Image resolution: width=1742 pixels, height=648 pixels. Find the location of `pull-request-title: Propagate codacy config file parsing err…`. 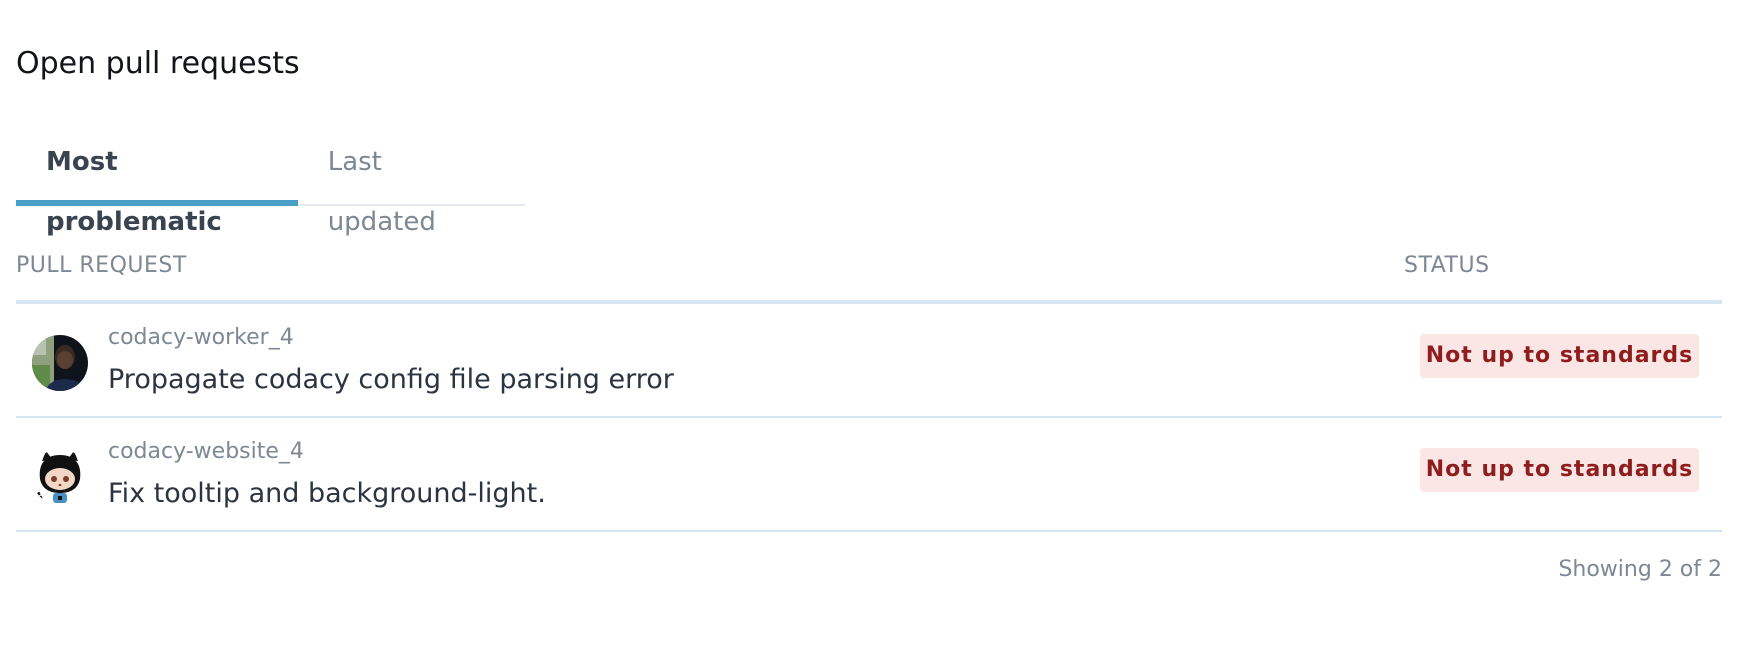

pull-request-title: Propagate codacy config file parsing err… is located at coordinates (391, 380).